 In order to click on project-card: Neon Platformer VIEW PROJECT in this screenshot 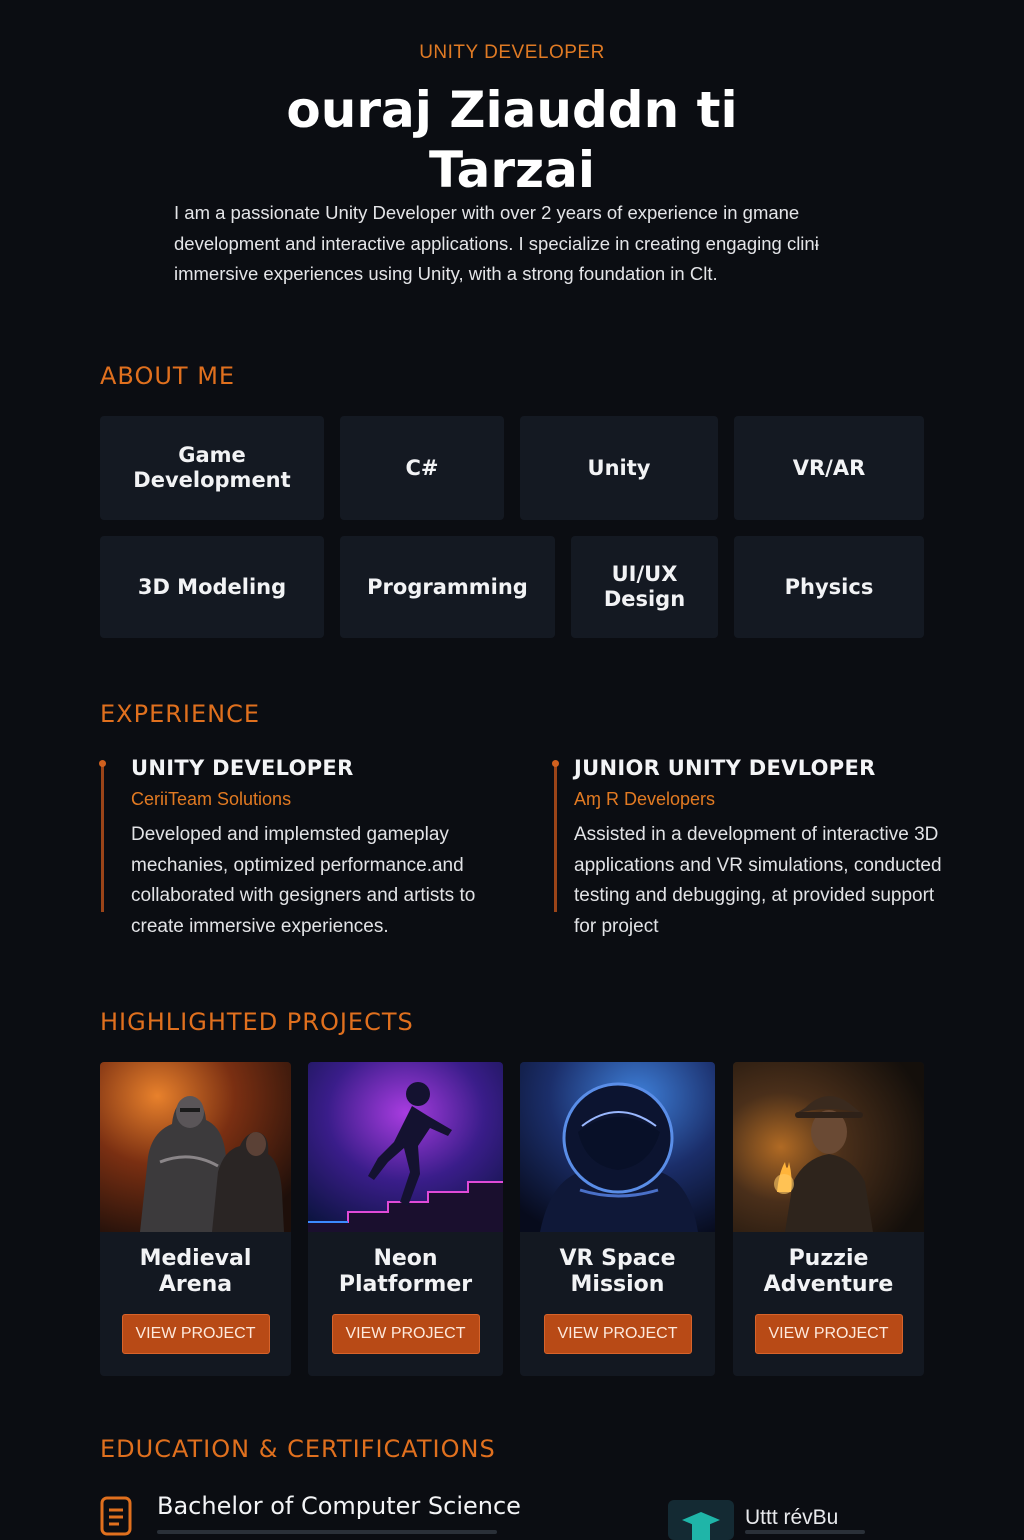, I will do `click(405, 1219)`.